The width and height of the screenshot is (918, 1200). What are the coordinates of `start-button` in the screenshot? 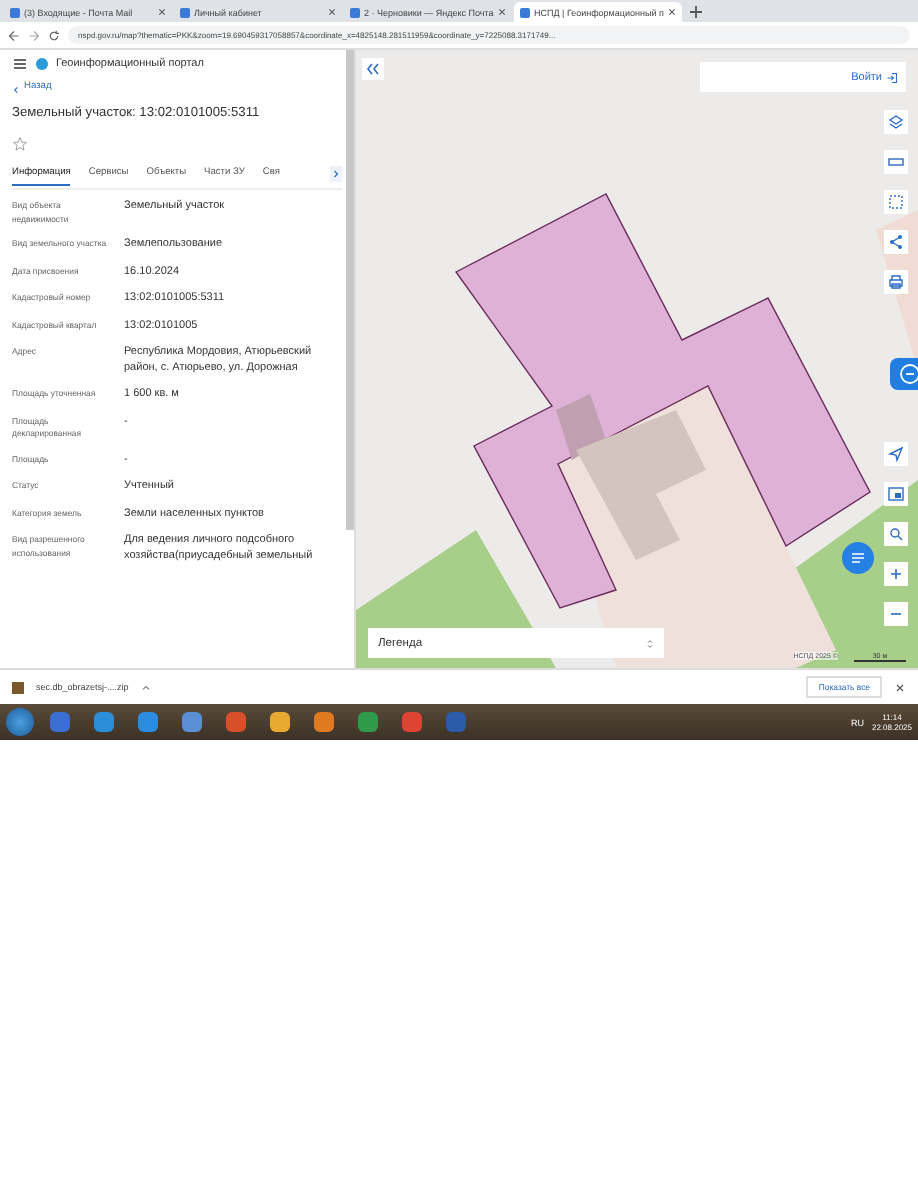 It's located at (20, 722).